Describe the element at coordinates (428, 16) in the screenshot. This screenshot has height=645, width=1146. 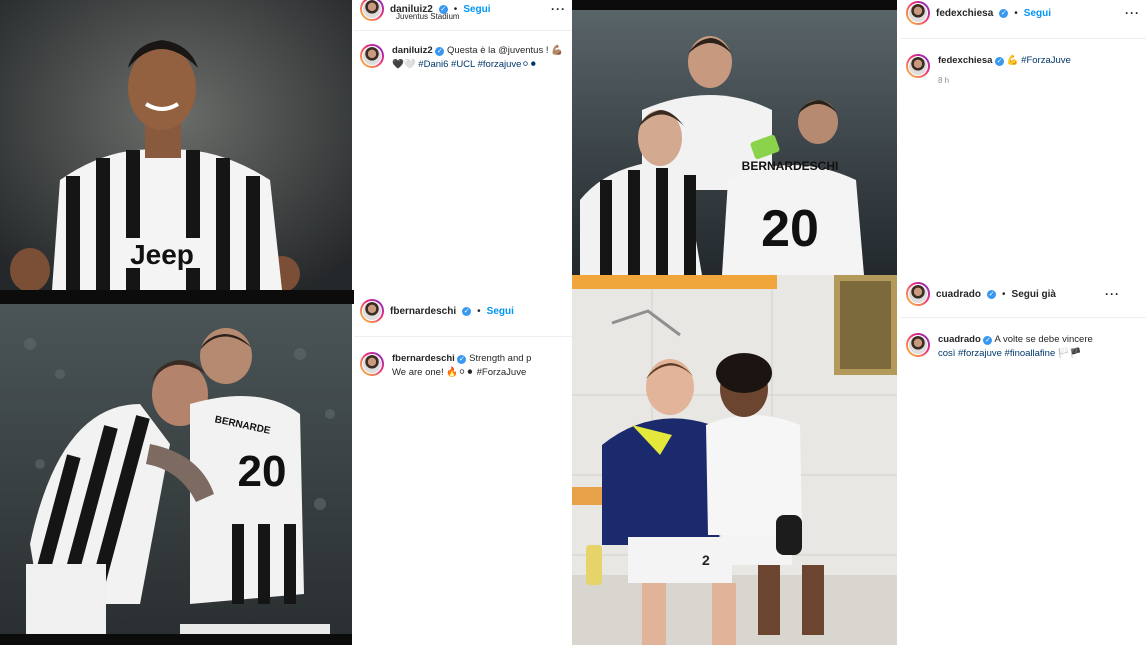
I see `post-location: Juventus Stadium` at that location.